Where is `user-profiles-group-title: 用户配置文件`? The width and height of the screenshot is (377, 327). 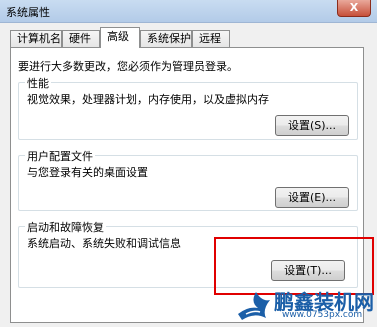 user-profiles-group-title: 用户配置文件 is located at coordinates (60, 156).